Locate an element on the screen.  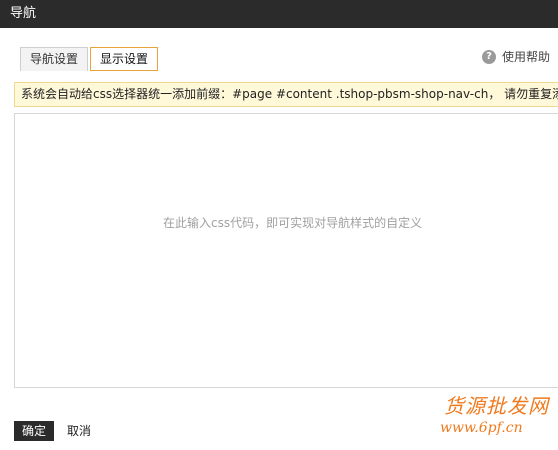
help-link: ? 使用帮助 is located at coordinates (515, 57).